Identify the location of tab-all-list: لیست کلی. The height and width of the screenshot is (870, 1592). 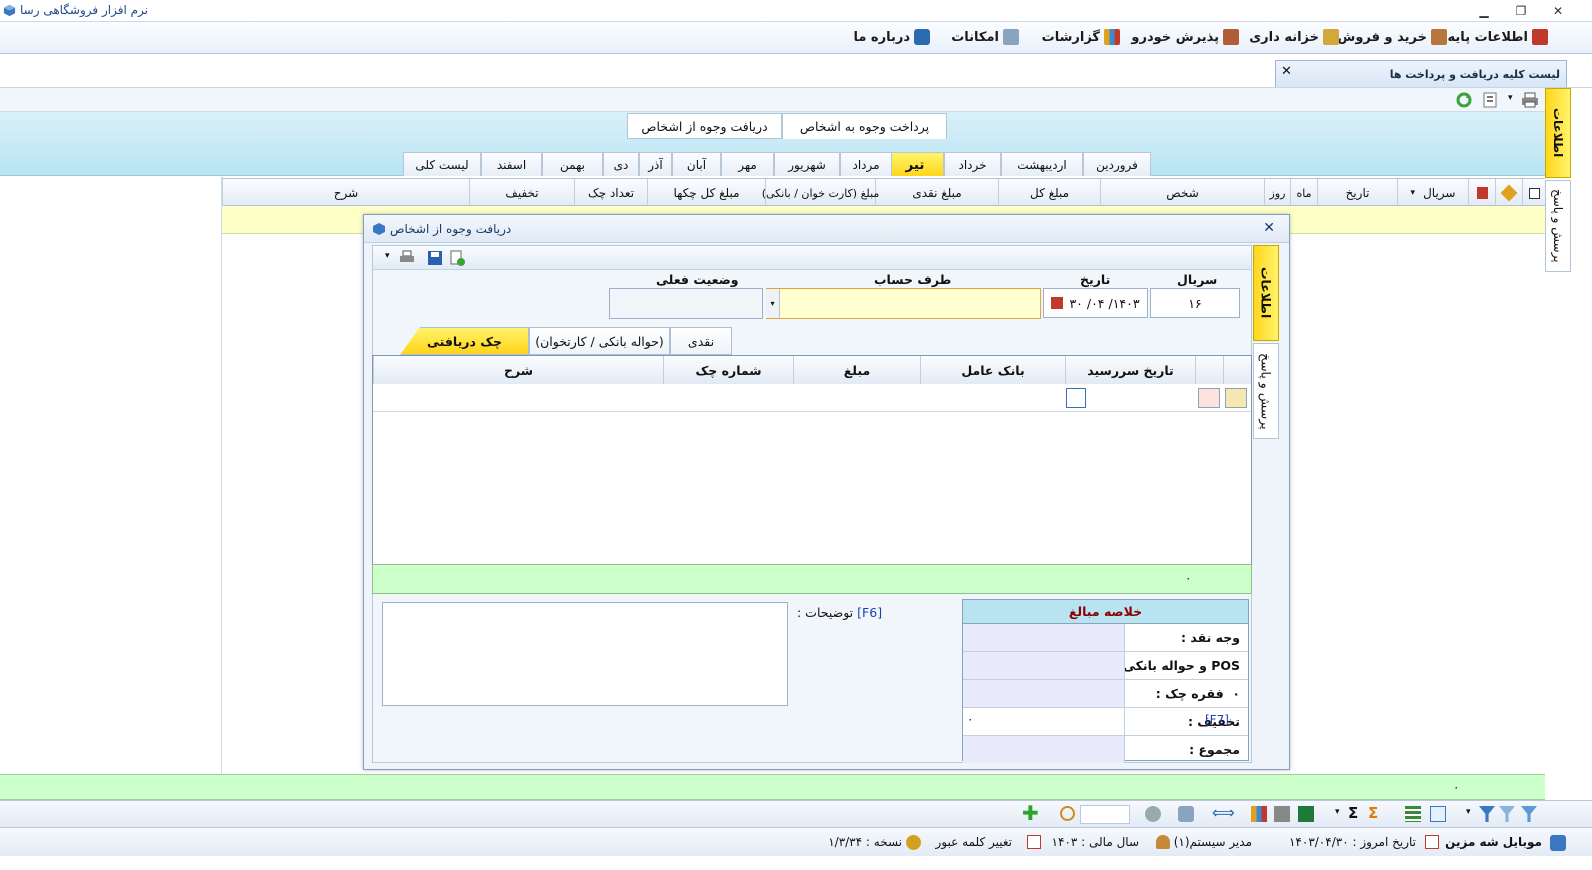
(442, 164).